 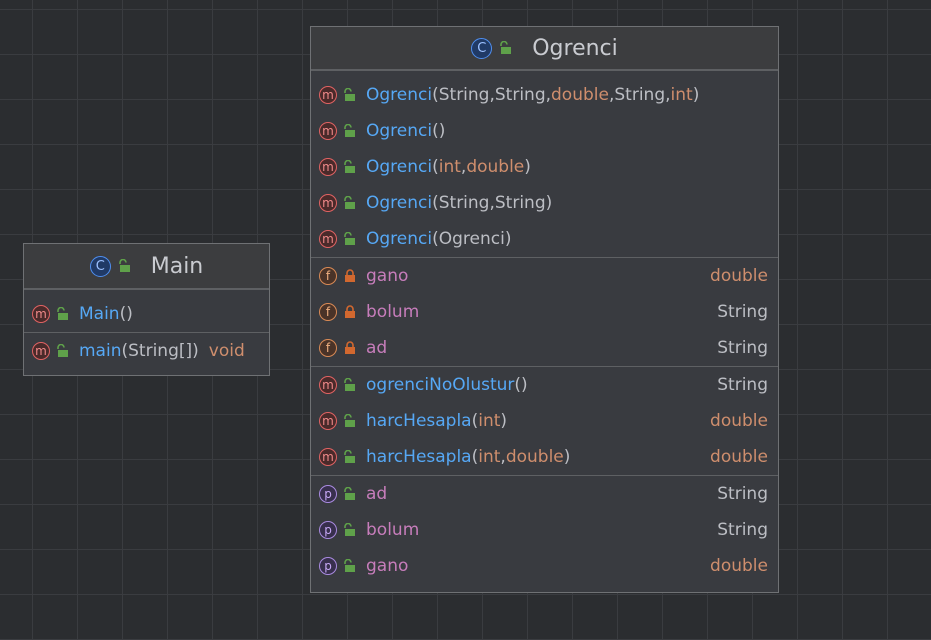 What do you see at coordinates (440, 385) in the screenshot?
I see `member-name: ogrenciNoOlustur` at bounding box center [440, 385].